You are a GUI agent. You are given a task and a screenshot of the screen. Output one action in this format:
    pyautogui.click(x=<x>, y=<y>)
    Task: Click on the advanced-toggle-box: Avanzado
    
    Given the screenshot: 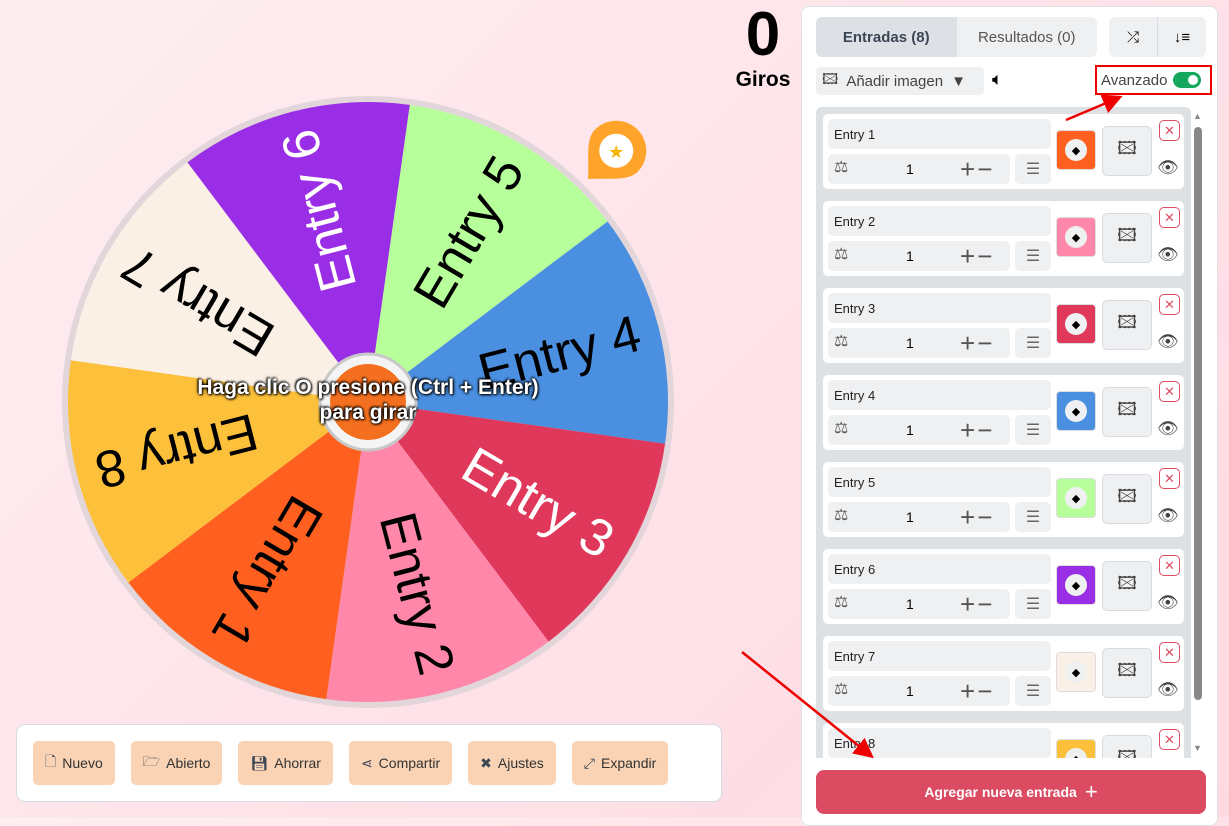 What is the action you would take?
    pyautogui.click(x=1153, y=80)
    